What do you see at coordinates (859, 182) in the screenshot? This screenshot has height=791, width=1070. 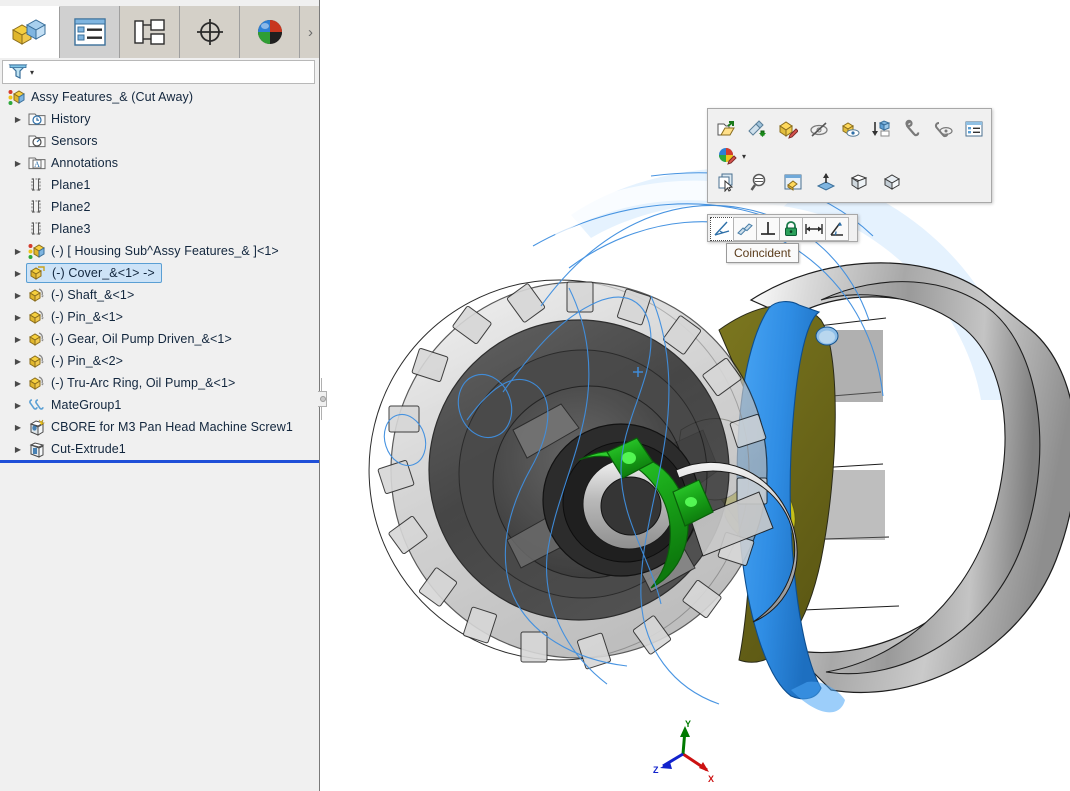 I see `section-view-icon` at bounding box center [859, 182].